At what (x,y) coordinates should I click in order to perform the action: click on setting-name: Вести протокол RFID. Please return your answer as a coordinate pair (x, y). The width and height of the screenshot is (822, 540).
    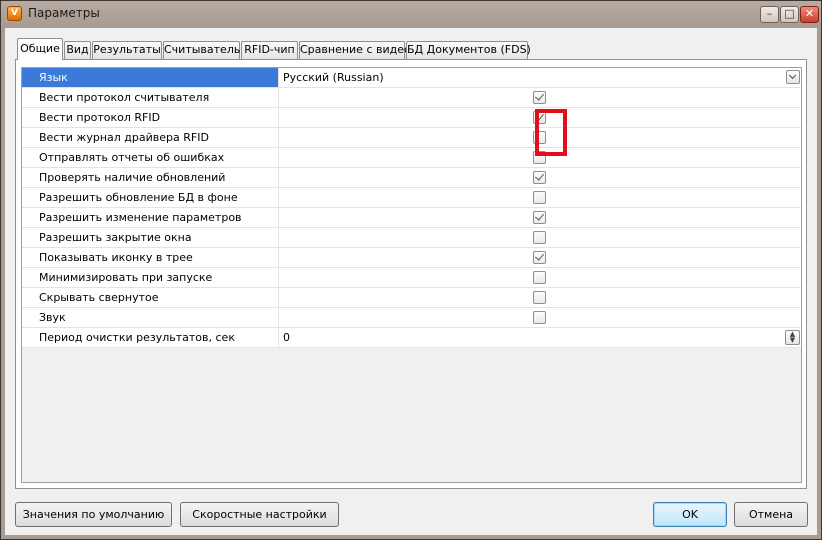
    Looking at the image, I should click on (150, 117).